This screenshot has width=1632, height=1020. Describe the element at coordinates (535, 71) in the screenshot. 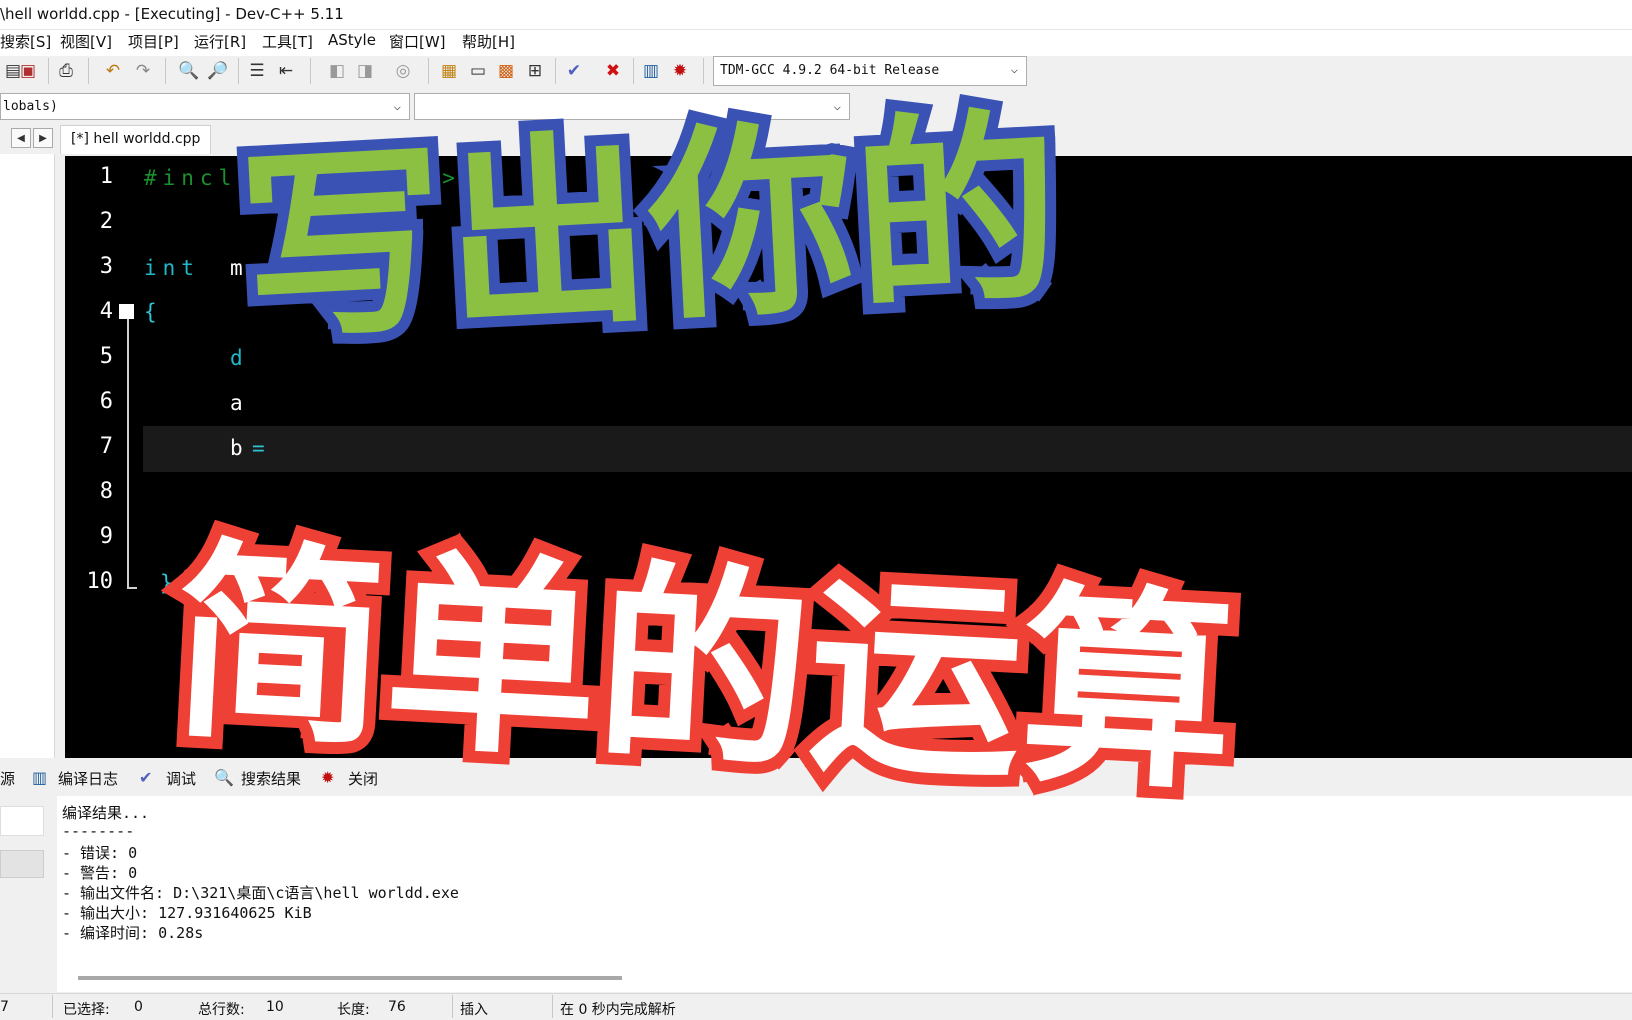

I see `rebuild-icon: ⊞` at that location.